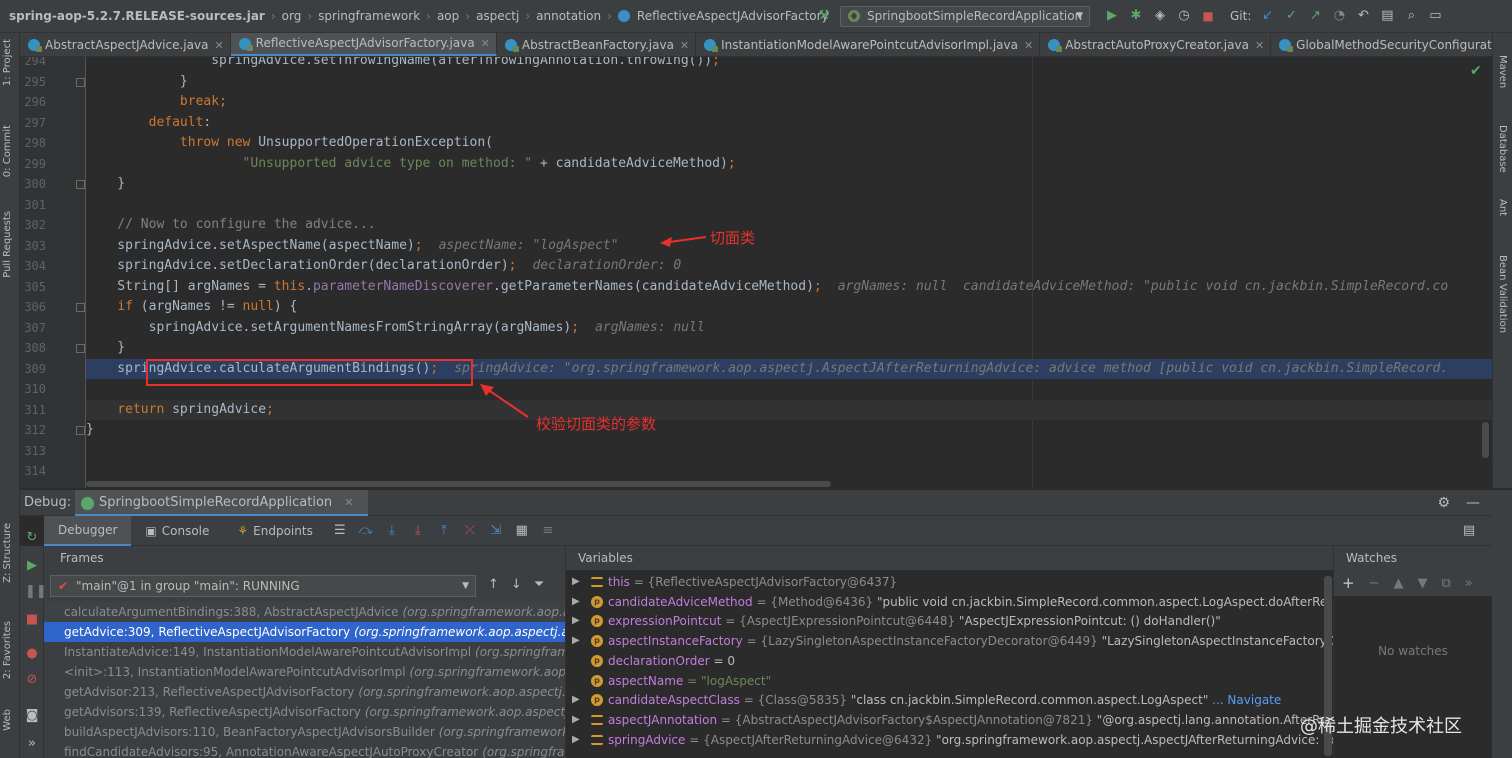 This screenshot has height=758, width=1512. What do you see at coordinates (1339, 16) in the screenshot?
I see `history-icon: ◔` at bounding box center [1339, 16].